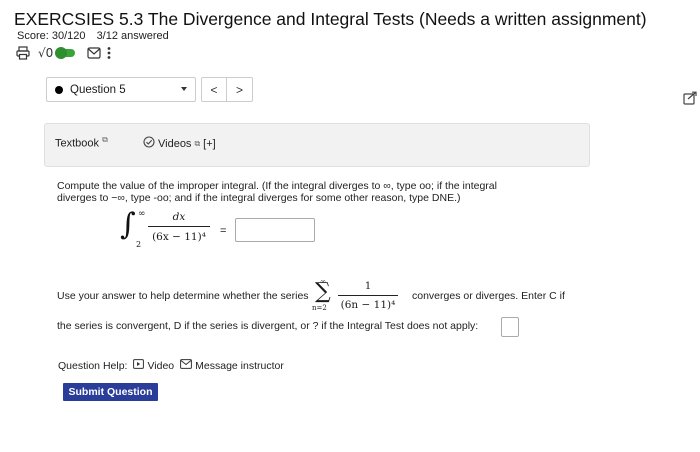 This screenshot has height=452, width=700. I want to click on printer-icon, so click(23, 53).